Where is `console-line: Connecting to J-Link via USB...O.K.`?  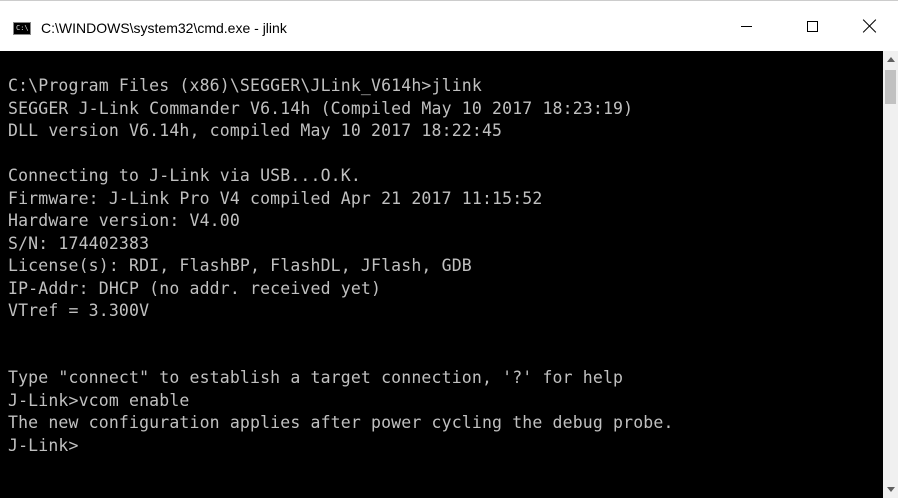
console-line: Connecting to J-Link via USB...O.K. is located at coordinates (184, 175).